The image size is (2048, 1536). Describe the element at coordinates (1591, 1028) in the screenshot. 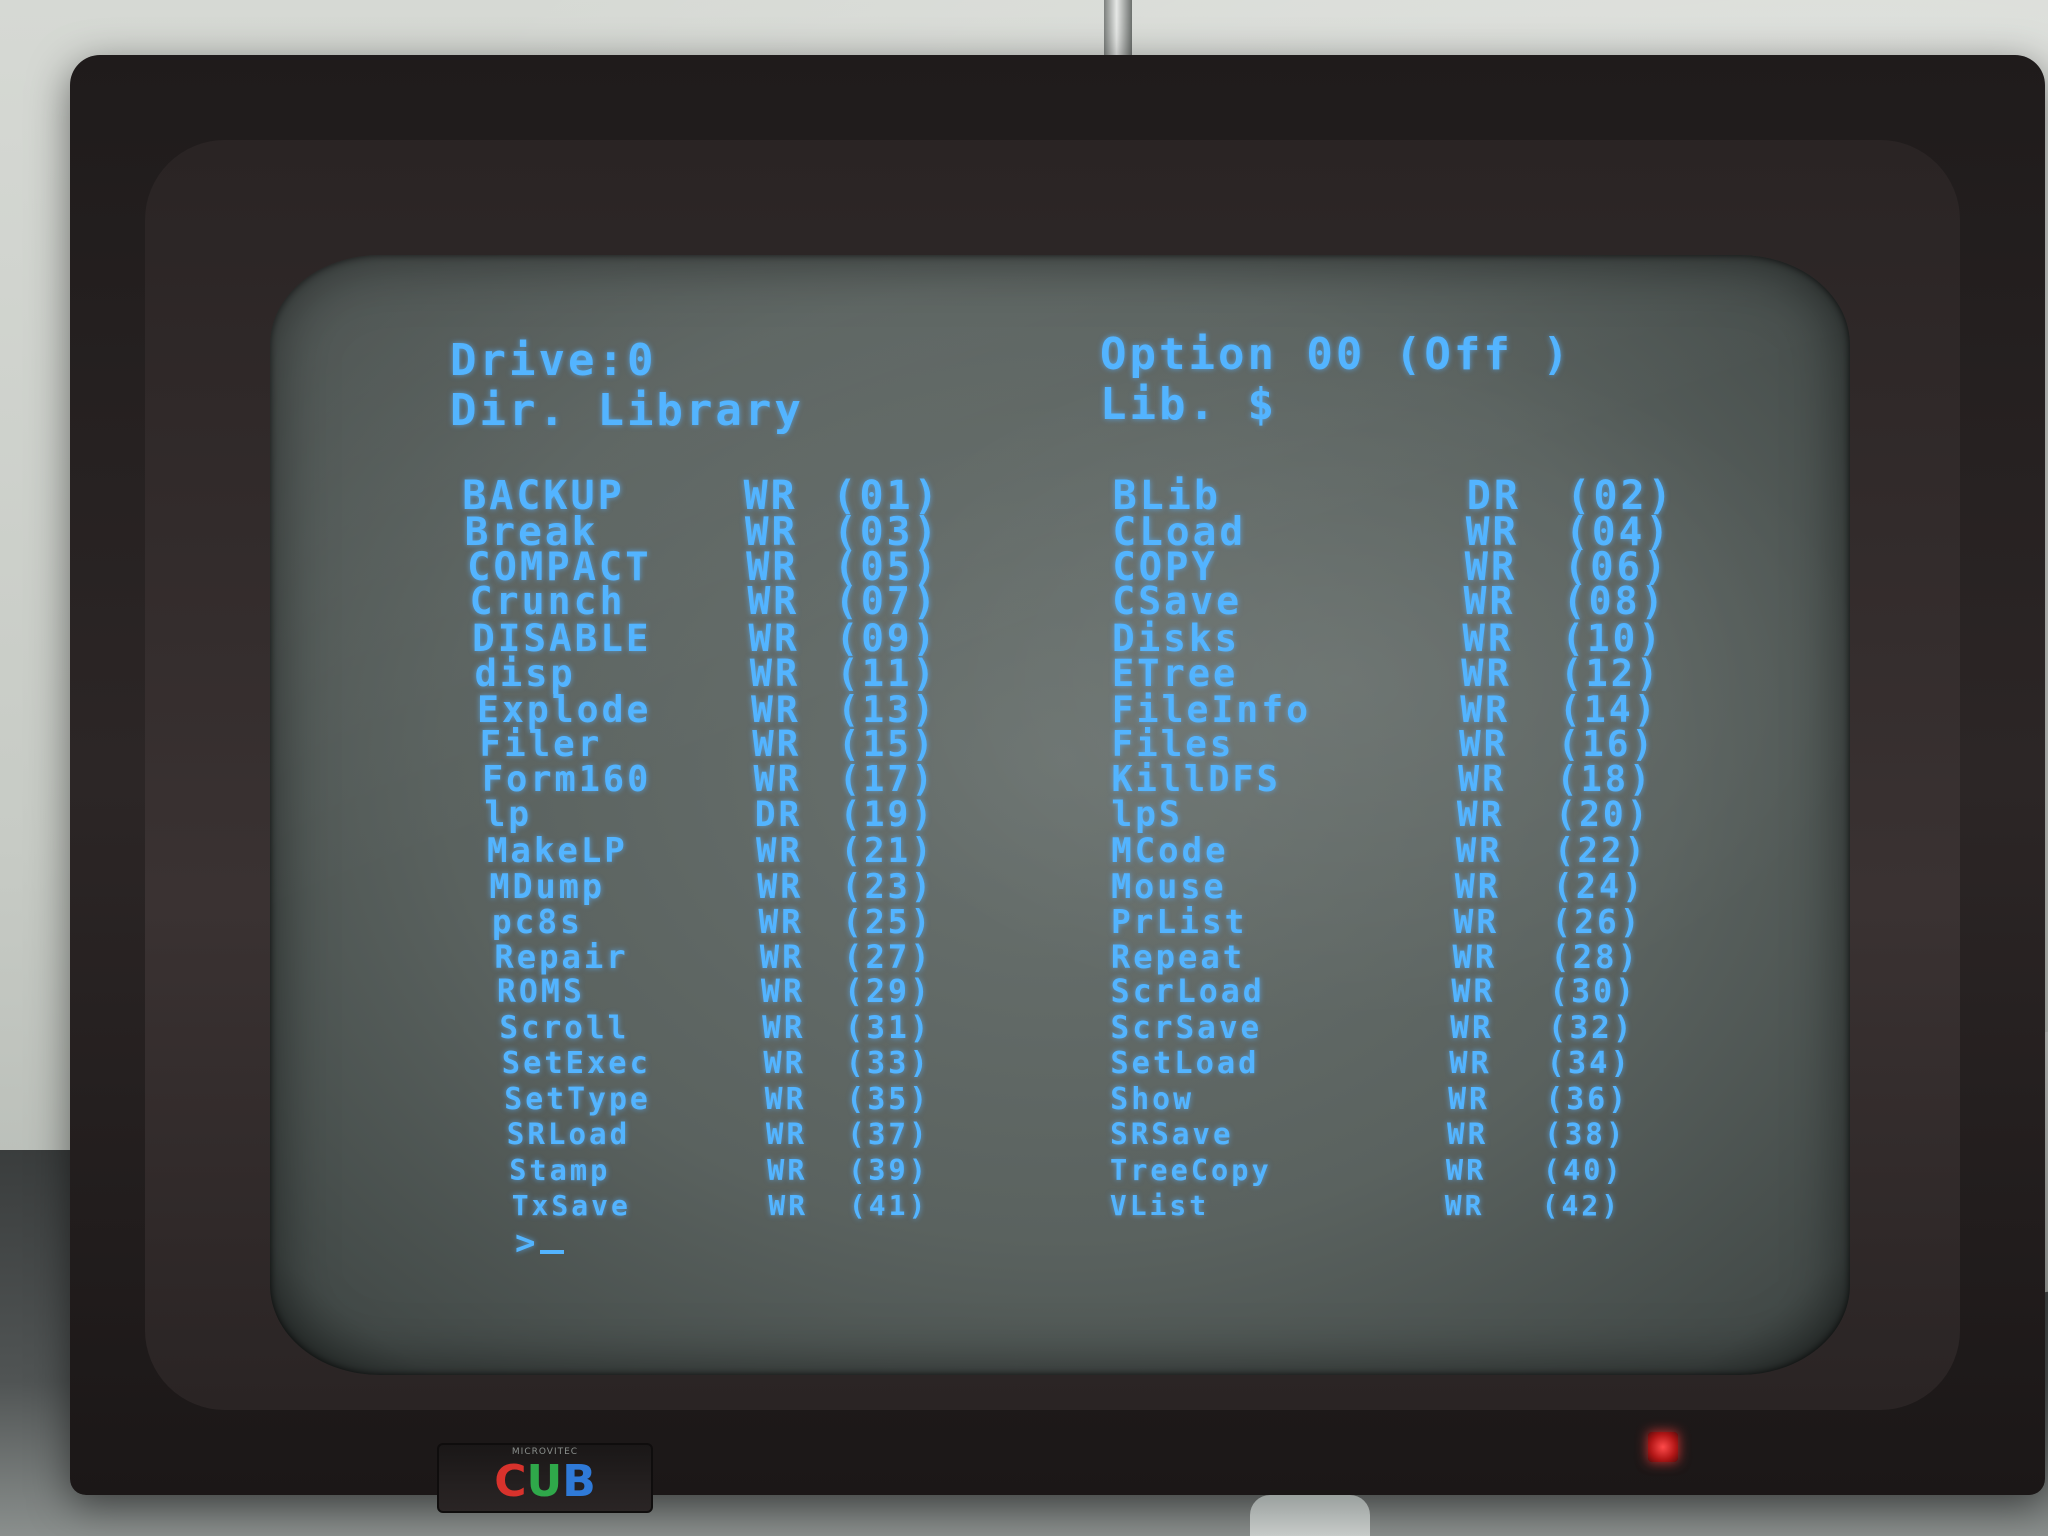

I see `file-num-right: (32)` at that location.